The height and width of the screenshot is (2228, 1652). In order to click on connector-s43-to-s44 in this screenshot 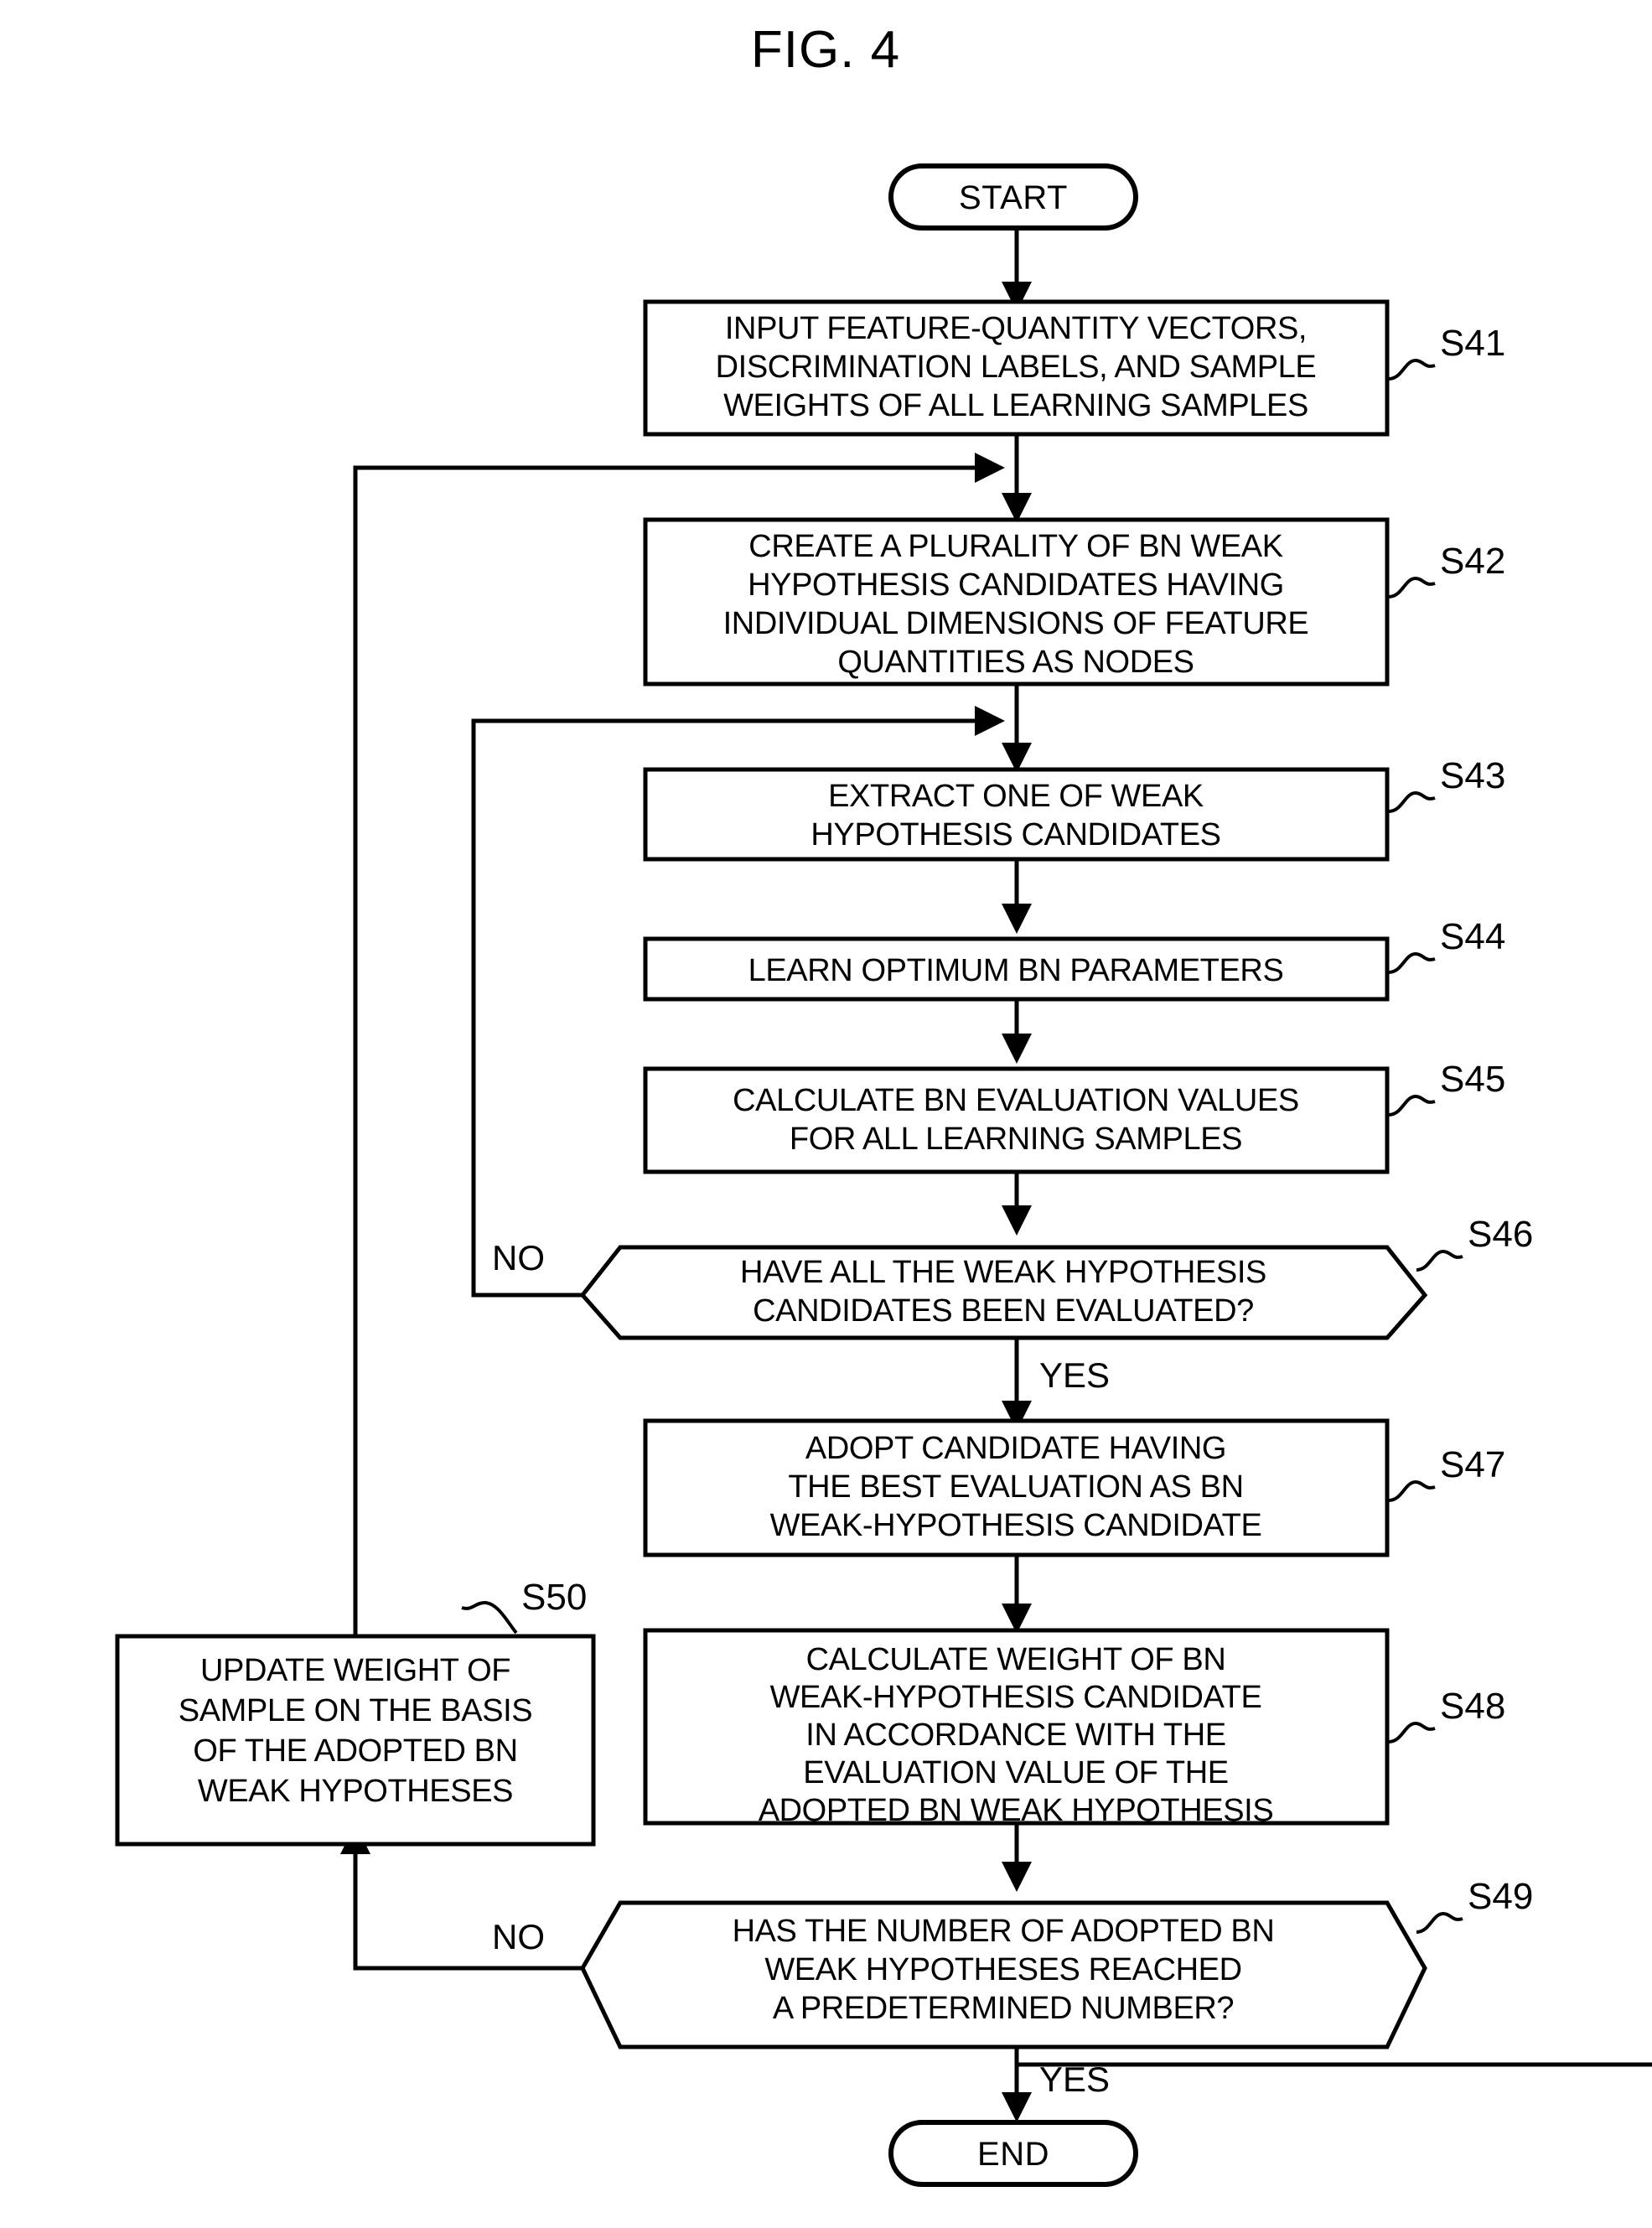, I will do `click(1017, 896)`.